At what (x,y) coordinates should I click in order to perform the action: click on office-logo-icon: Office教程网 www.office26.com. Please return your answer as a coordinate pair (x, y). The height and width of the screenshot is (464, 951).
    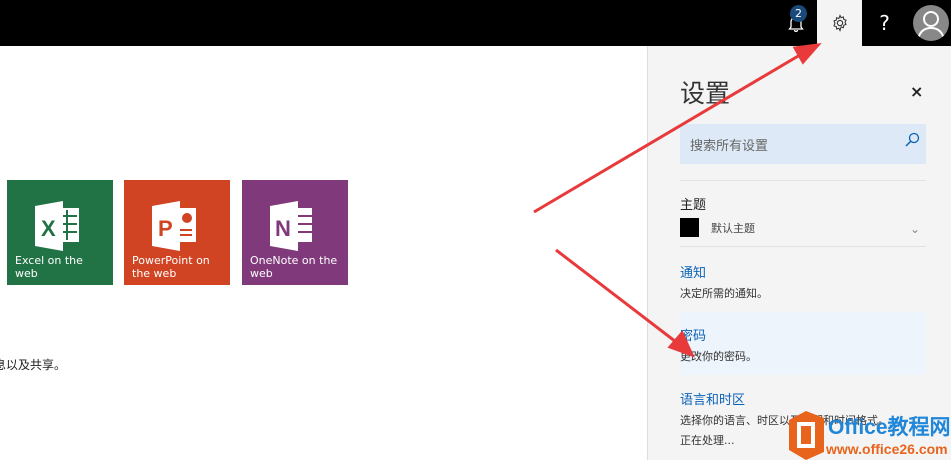
    Looking at the image, I should click on (870, 435).